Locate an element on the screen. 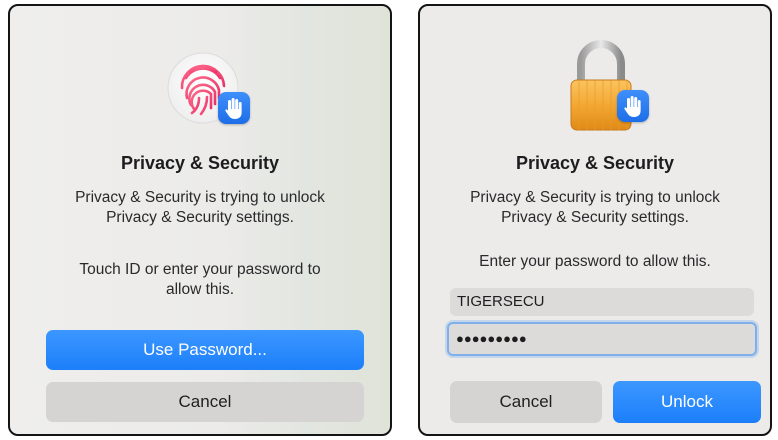 The width and height of the screenshot is (778, 440). password-field: ●●●●●●●●● is located at coordinates (602, 339).